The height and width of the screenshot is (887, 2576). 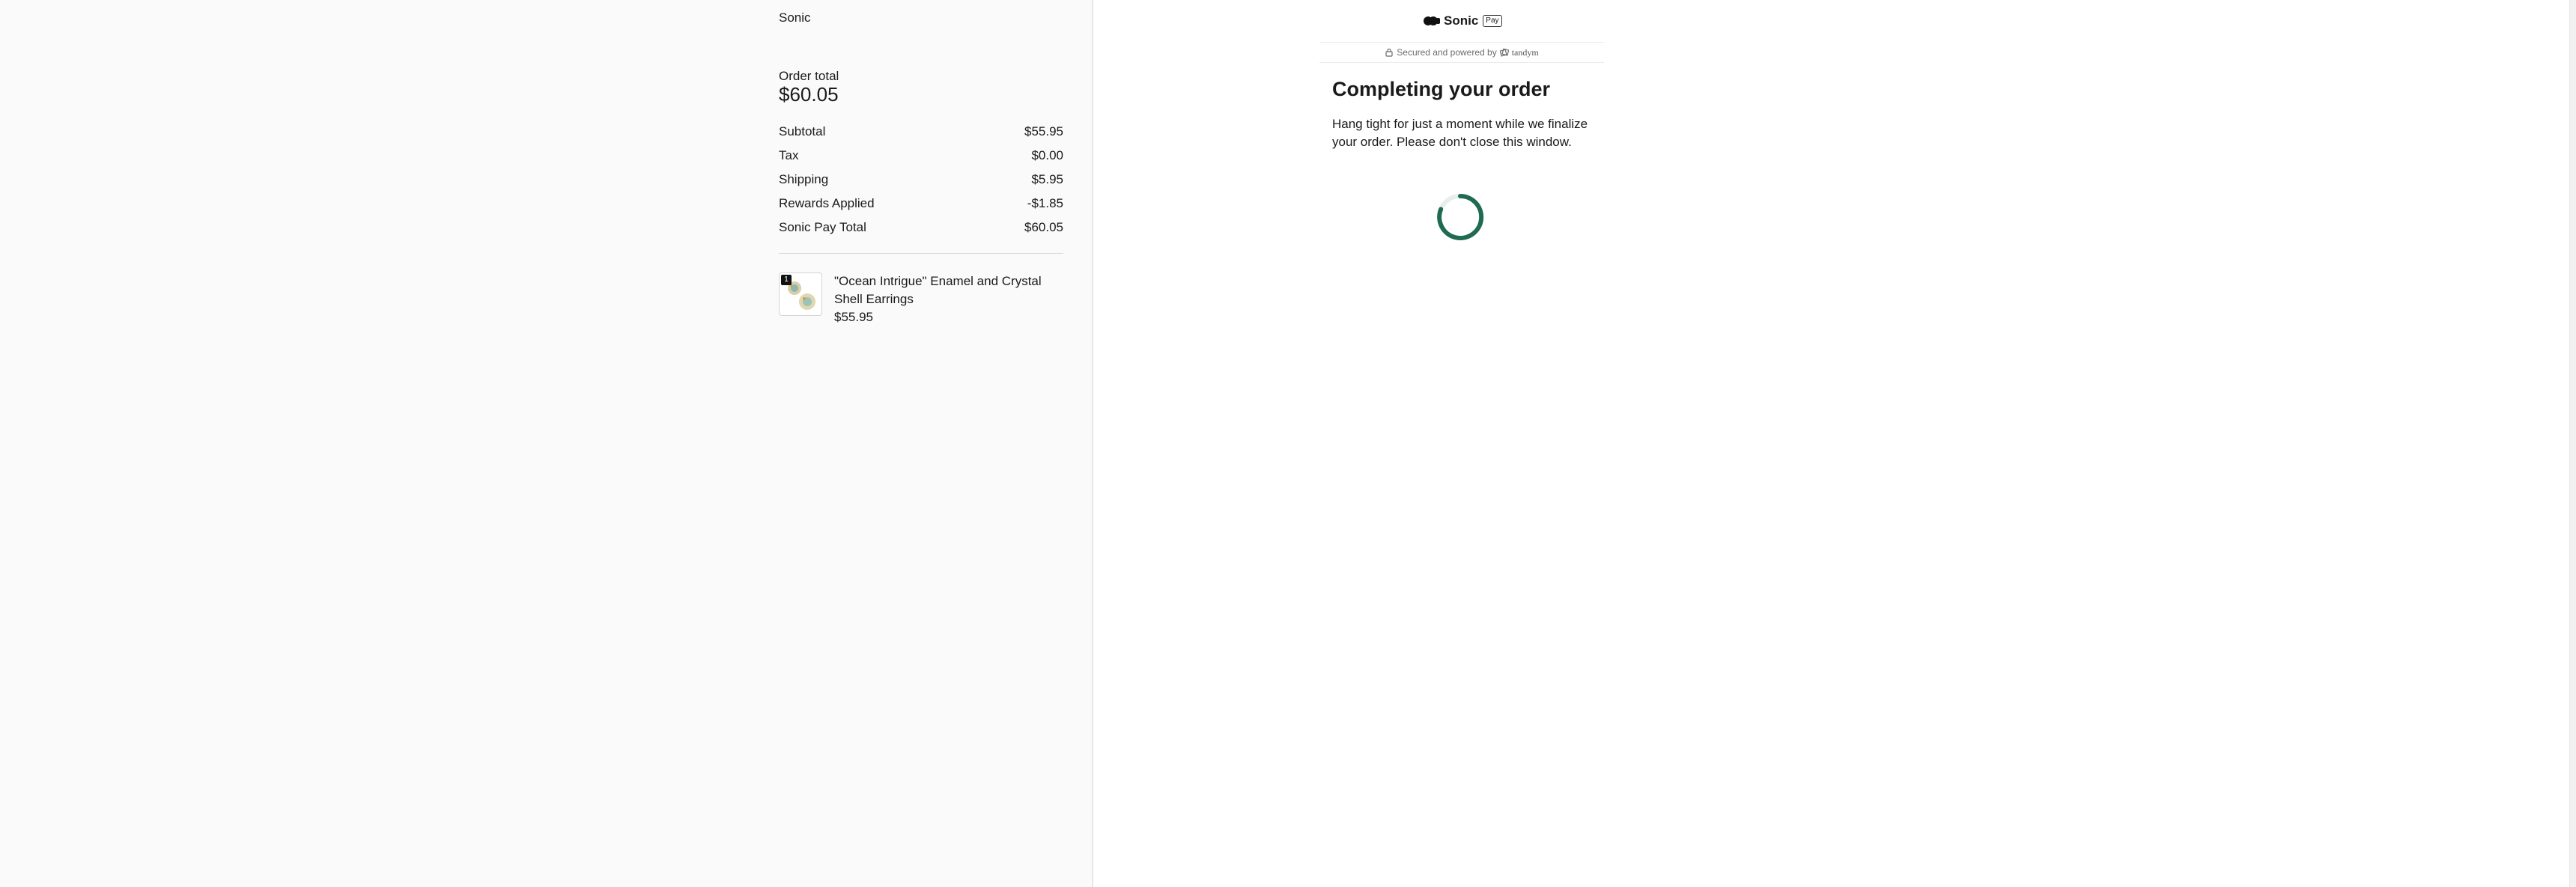 I want to click on sonic-brand-icon, so click(x=1432, y=20).